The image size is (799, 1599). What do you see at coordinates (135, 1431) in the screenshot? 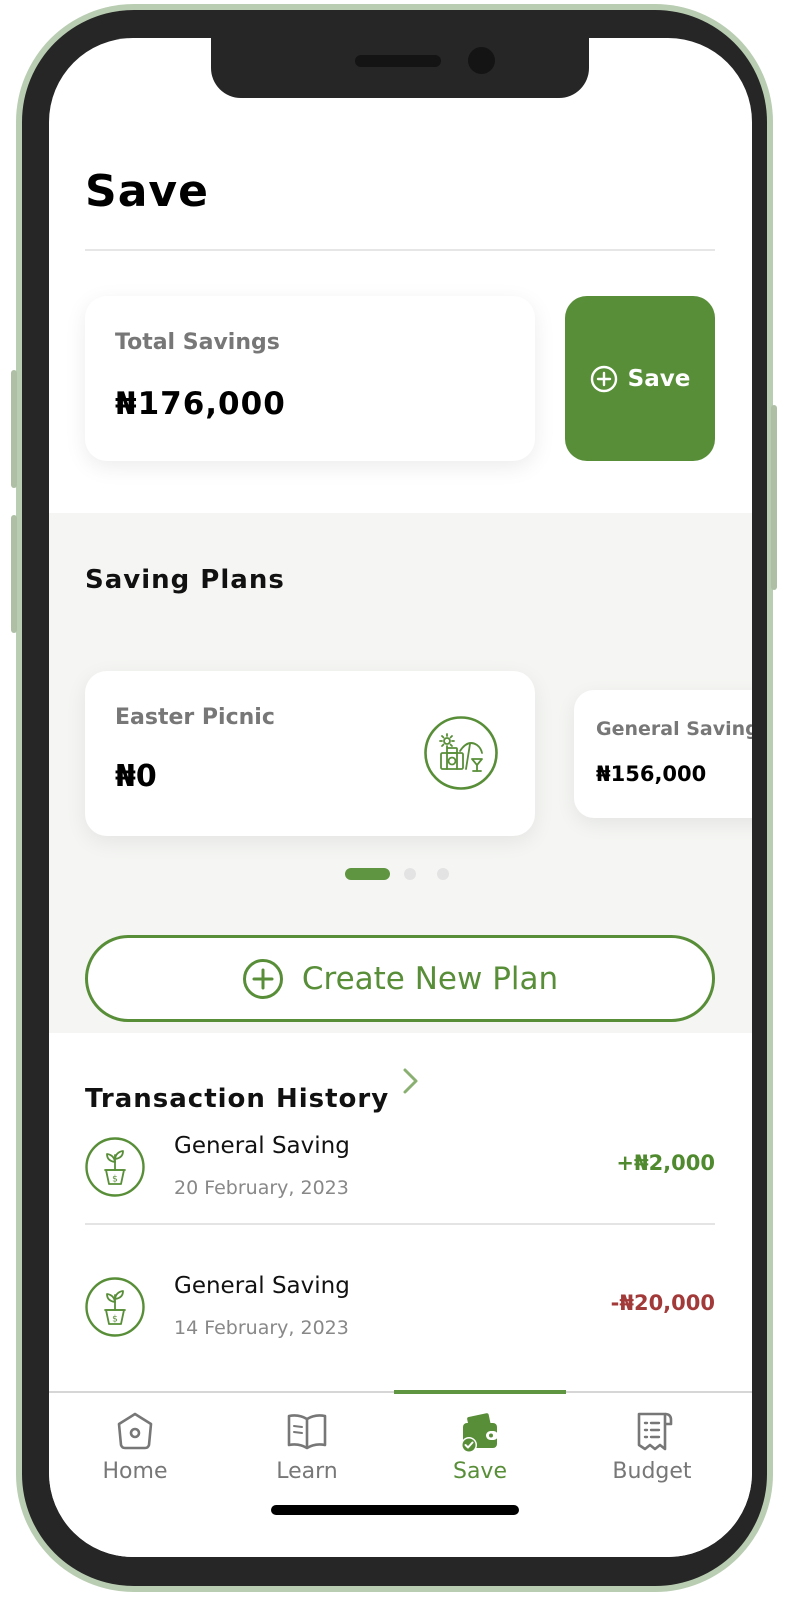
I see `home-icon` at bounding box center [135, 1431].